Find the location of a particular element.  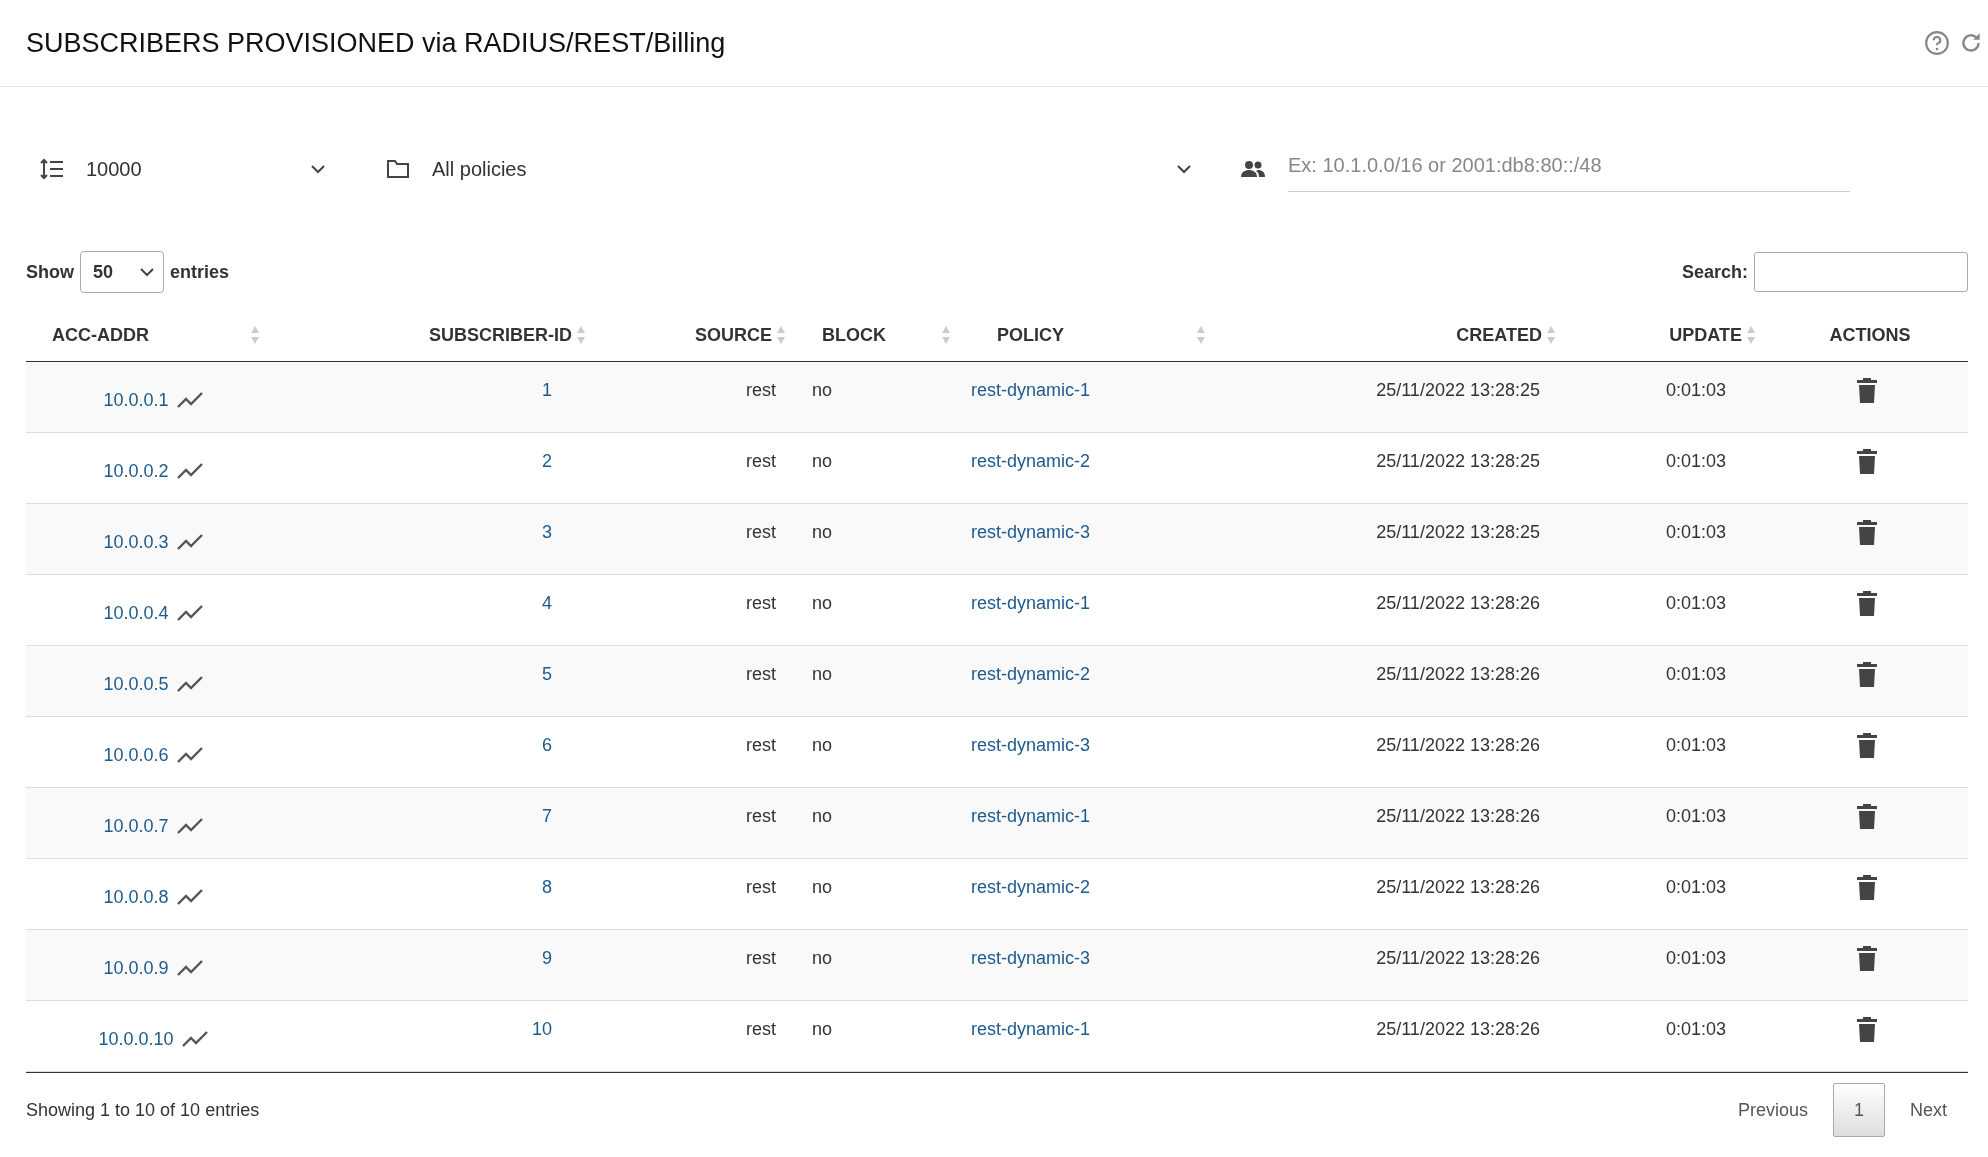

entries-label: entries is located at coordinates (200, 272).